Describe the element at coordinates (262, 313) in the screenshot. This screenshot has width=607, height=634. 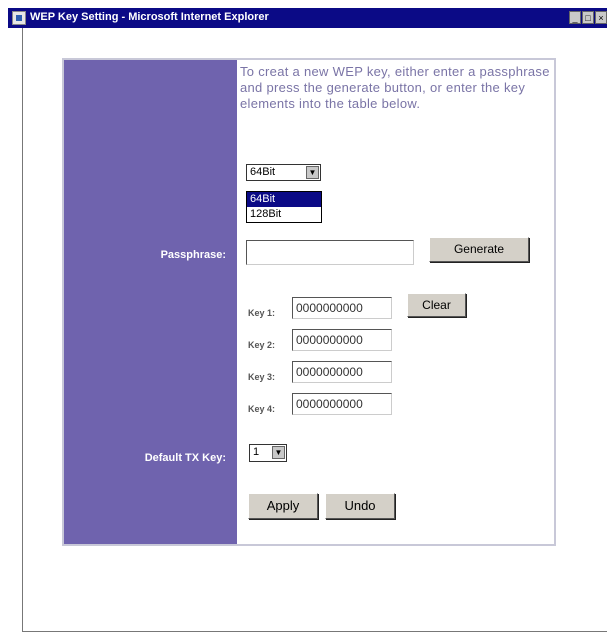
I see `key-1-label: Key 1:` at that location.